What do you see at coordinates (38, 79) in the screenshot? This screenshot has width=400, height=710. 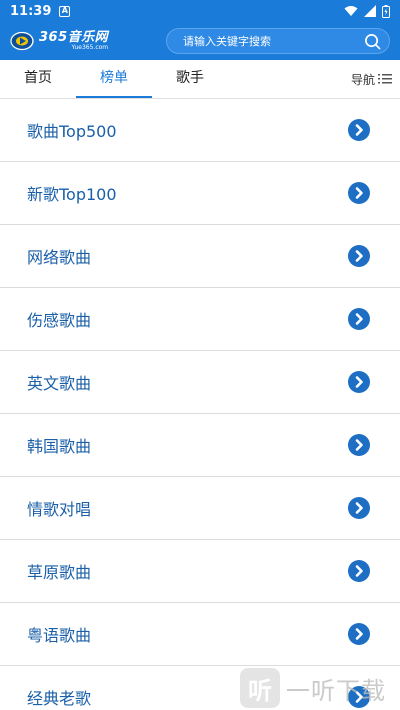 I see `tab-home: 首页` at bounding box center [38, 79].